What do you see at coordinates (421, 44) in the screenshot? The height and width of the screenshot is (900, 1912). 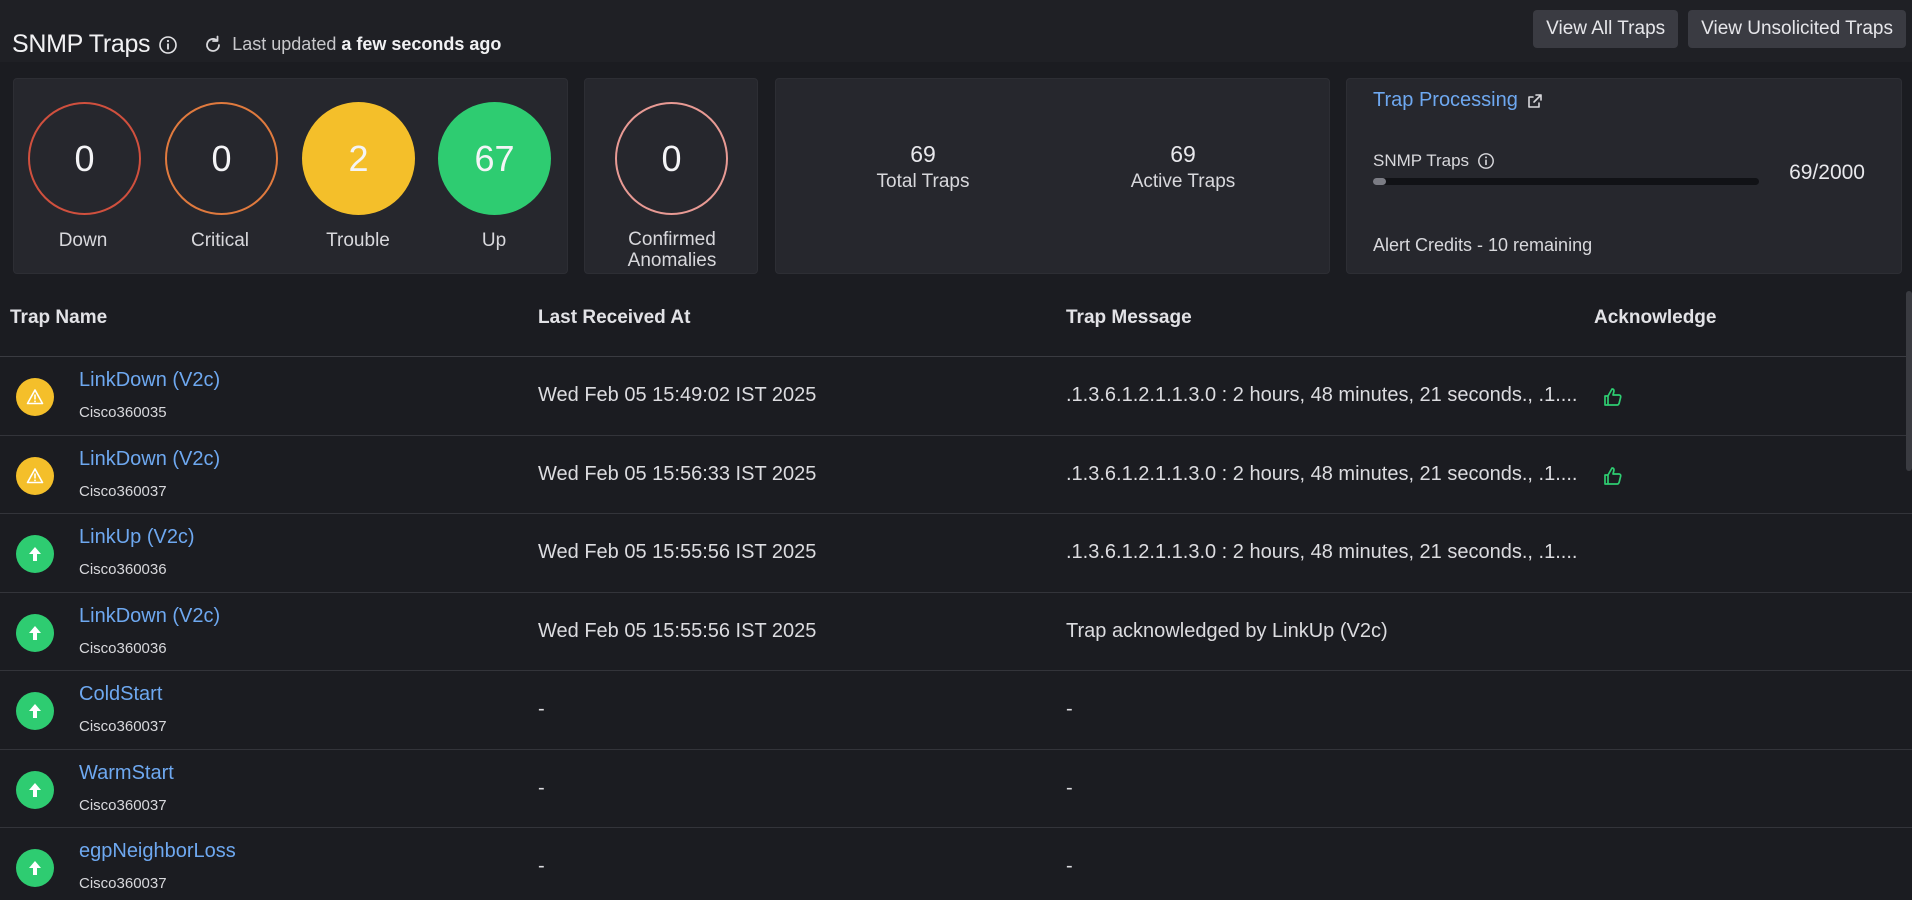 I see `last-updated-value: a few seconds ago` at bounding box center [421, 44].